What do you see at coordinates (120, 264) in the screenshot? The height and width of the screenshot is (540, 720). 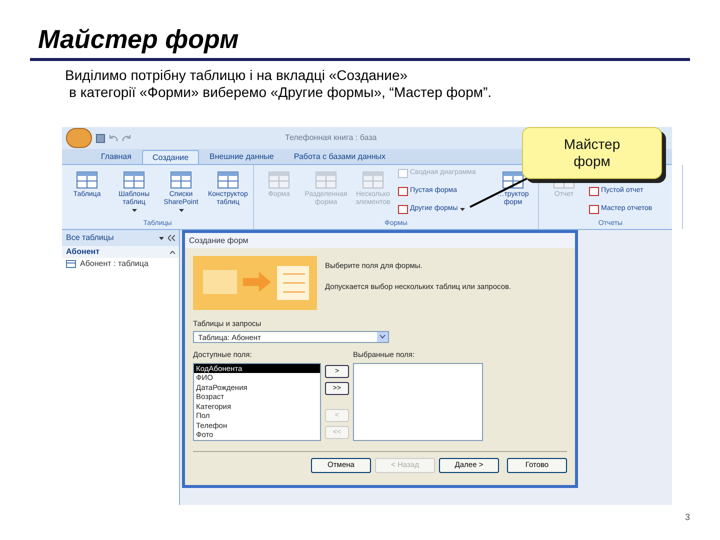 I see `nav-item: Абонент : таблица` at bounding box center [120, 264].